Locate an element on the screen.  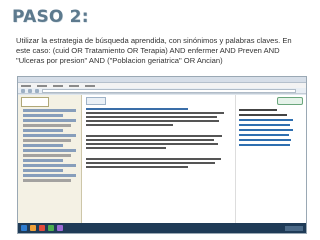
start-icon is located at coordinates (24, 228).